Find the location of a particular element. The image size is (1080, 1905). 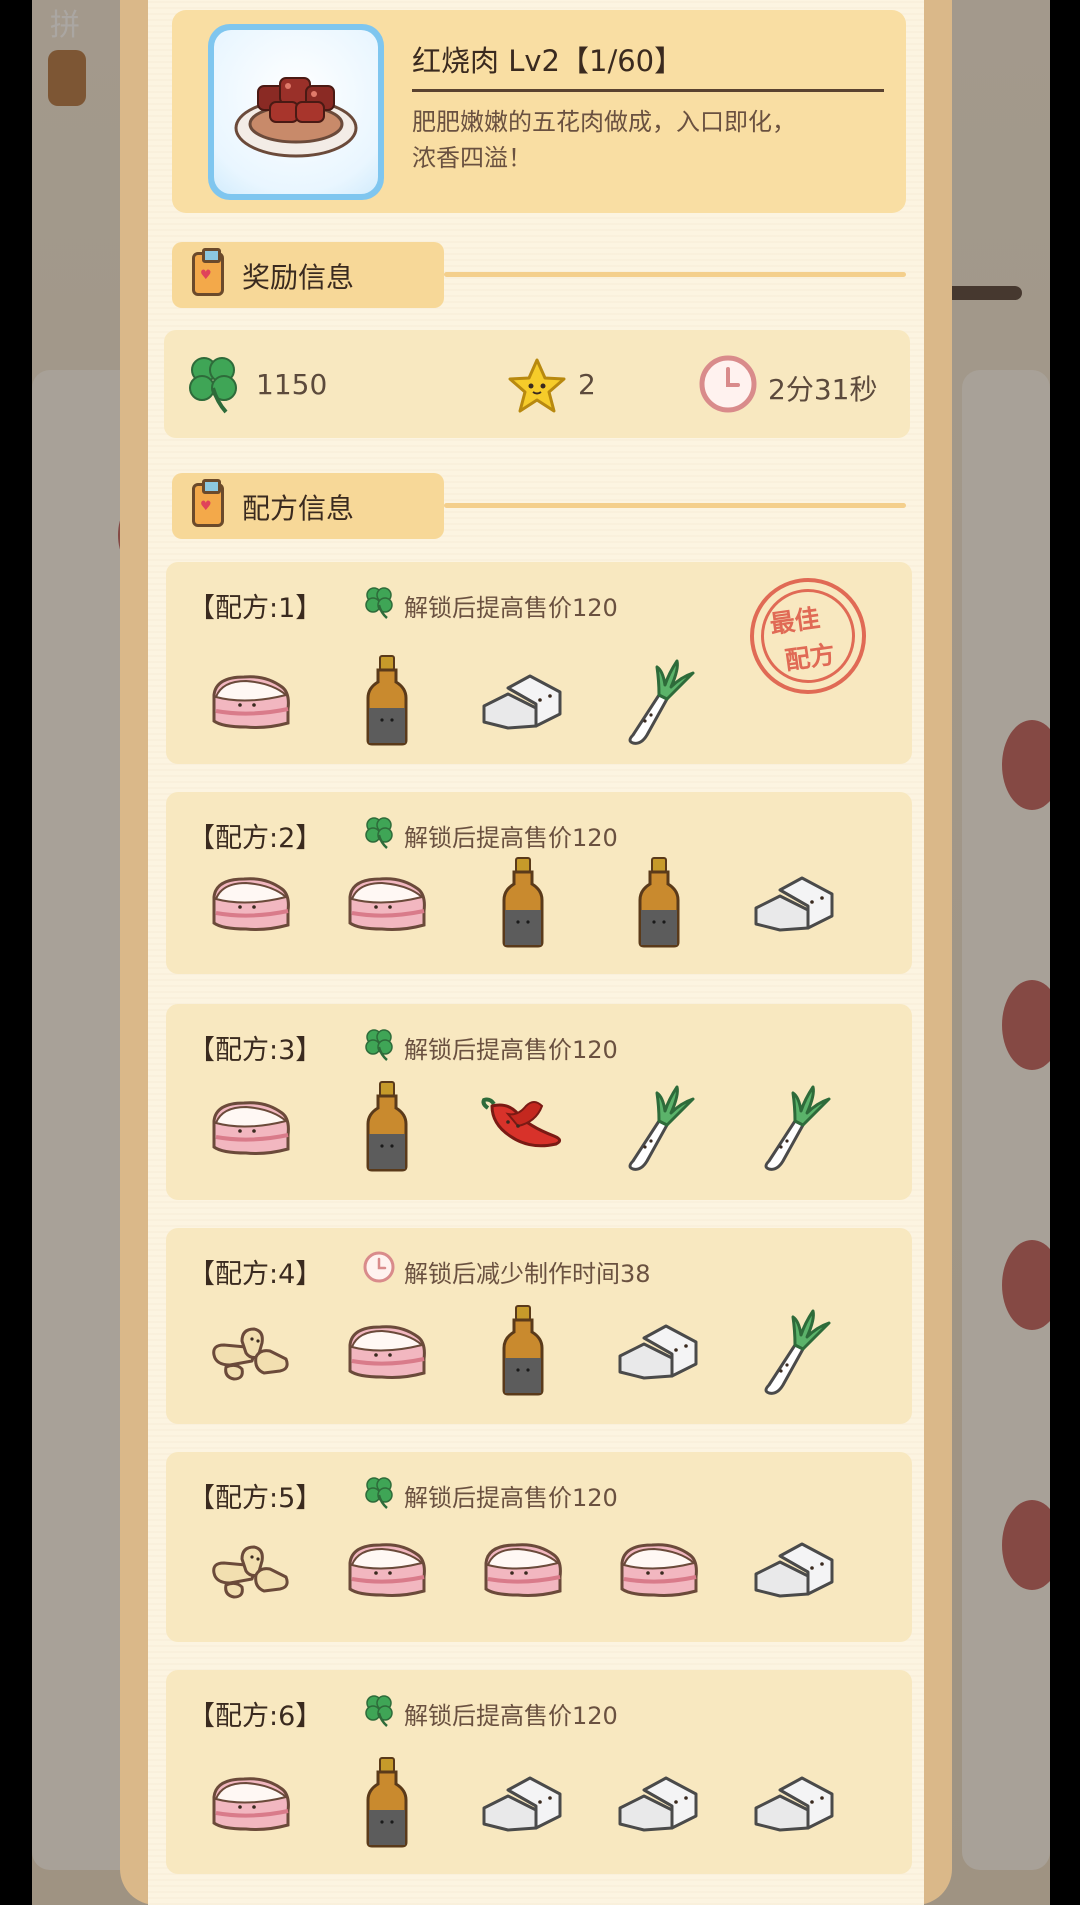

dish-image-frame is located at coordinates (296, 112).